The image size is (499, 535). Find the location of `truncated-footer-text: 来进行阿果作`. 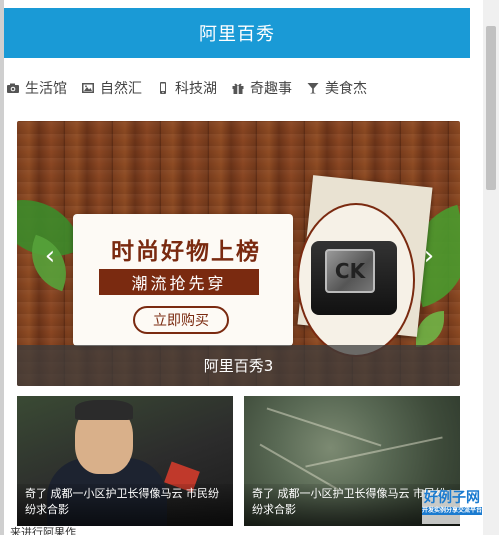

truncated-footer-text: 来进行阿果作 is located at coordinates (43, 530).